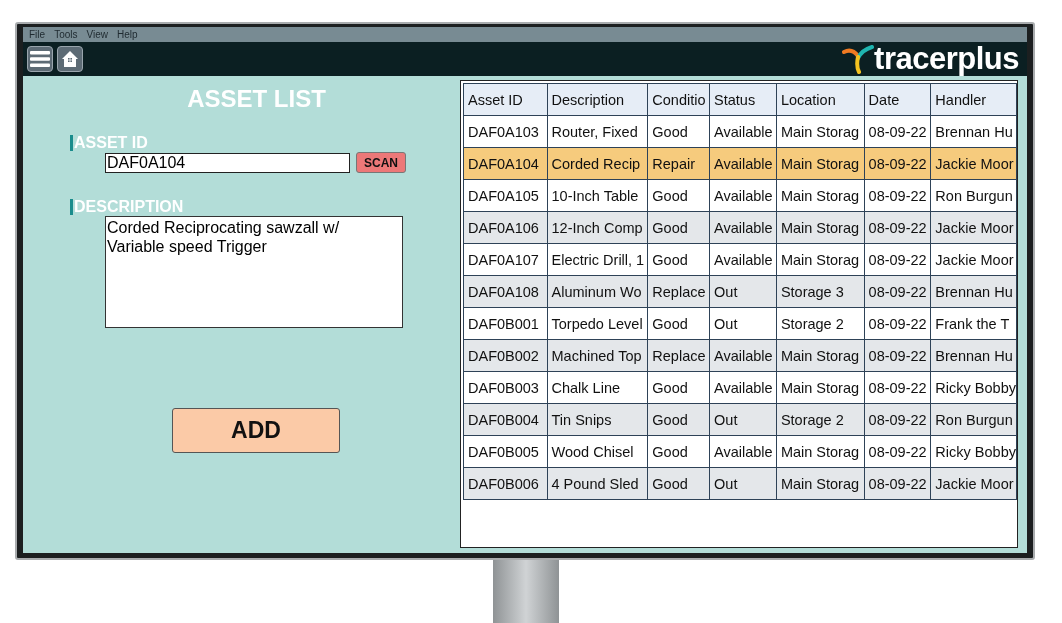 The image size is (1062, 623). Describe the element at coordinates (254, 272) in the screenshot. I see `description-field: Corded Reciprocating sawzall w/ Variable speed Trigger` at that location.